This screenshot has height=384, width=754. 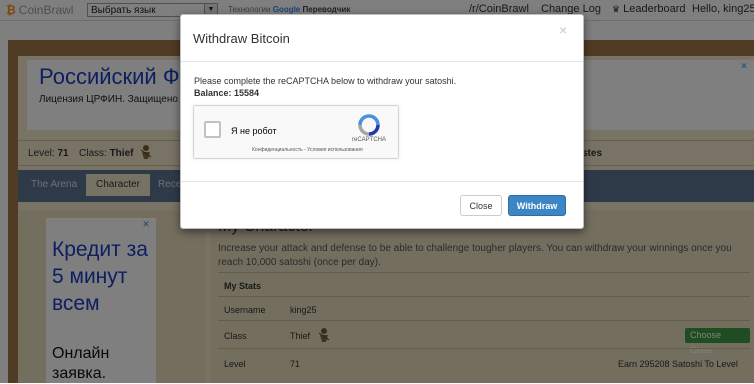 I want to click on recaptcha-logo-icon, so click(x=369, y=125).